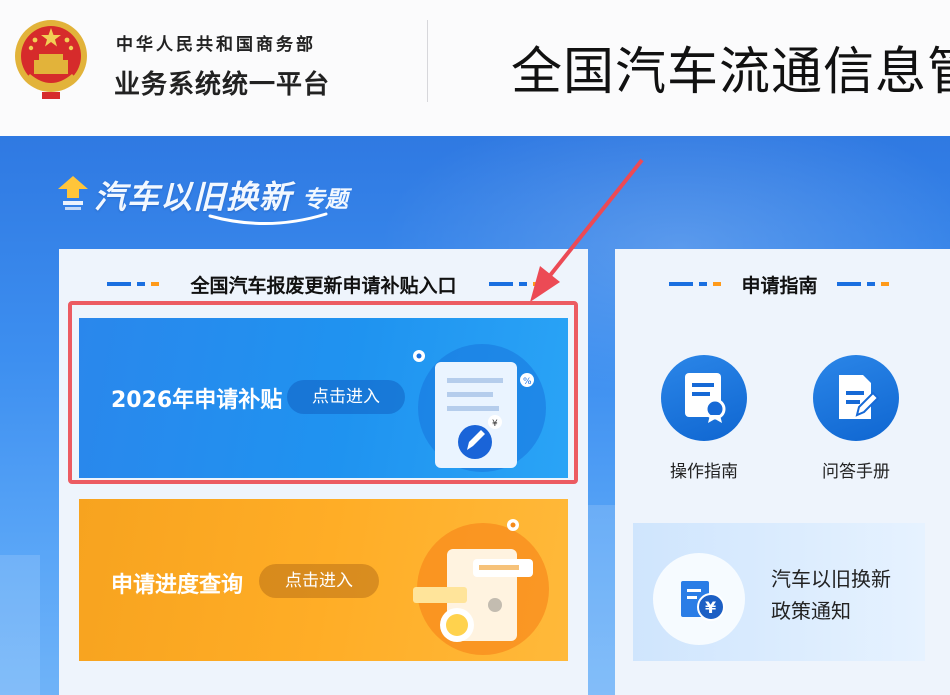  I want to click on yen-document-icon: ¥, so click(699, 599).